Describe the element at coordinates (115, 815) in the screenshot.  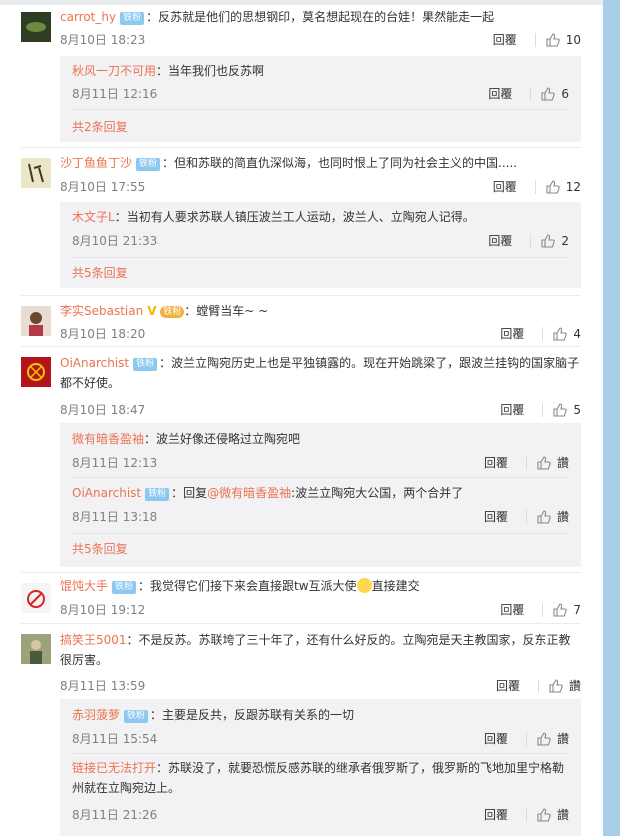
I see `reply-time: 8月11日 21:26` at that location.